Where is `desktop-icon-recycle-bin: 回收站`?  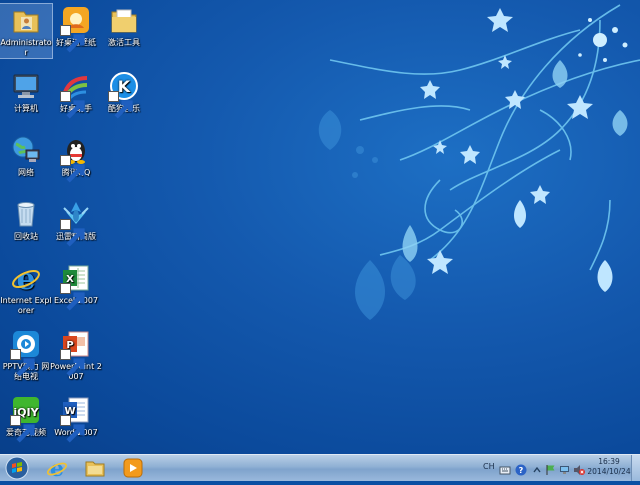 desktop-icon-recycle-bin: 回收站 is located at coordinates (26, 220).